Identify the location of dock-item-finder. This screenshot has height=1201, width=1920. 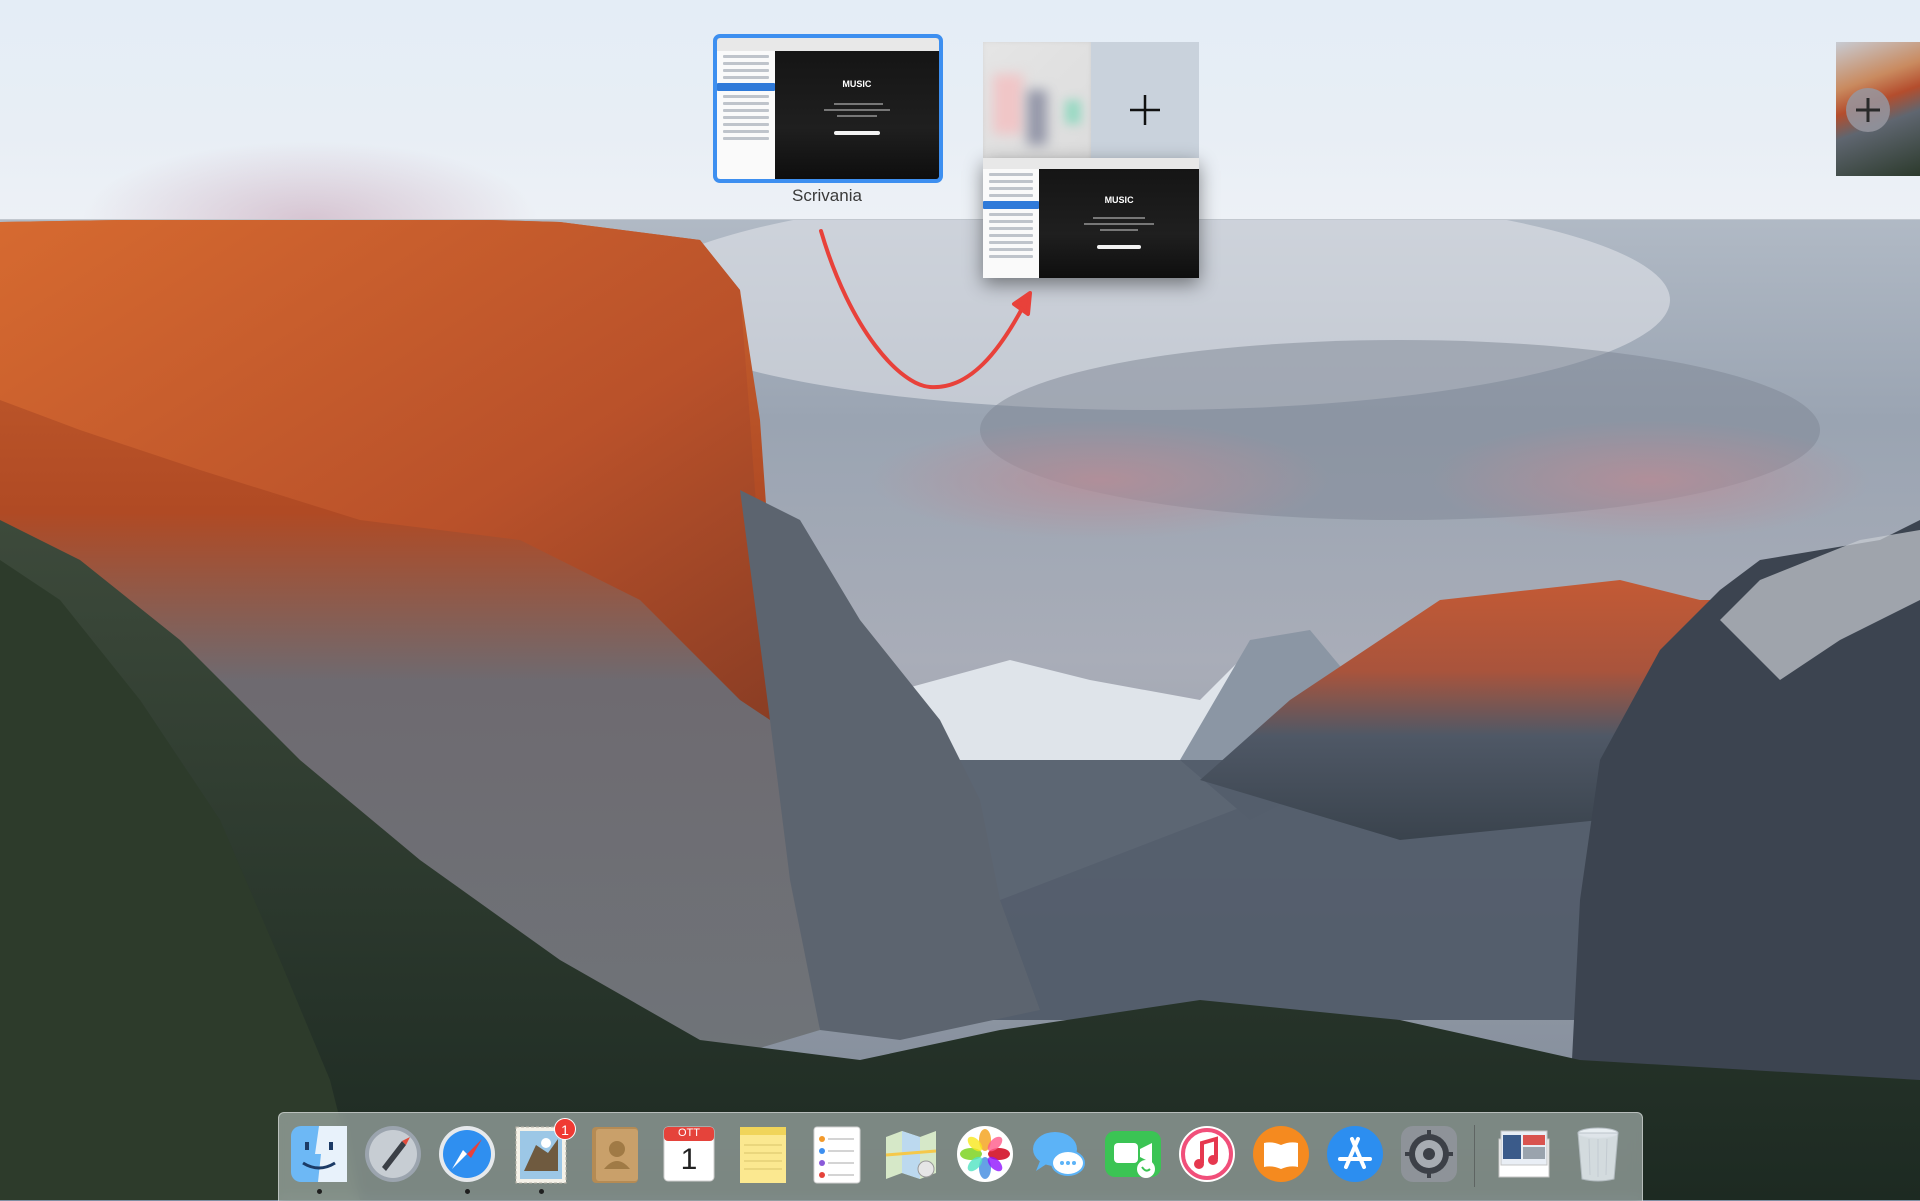
(319, 1154).